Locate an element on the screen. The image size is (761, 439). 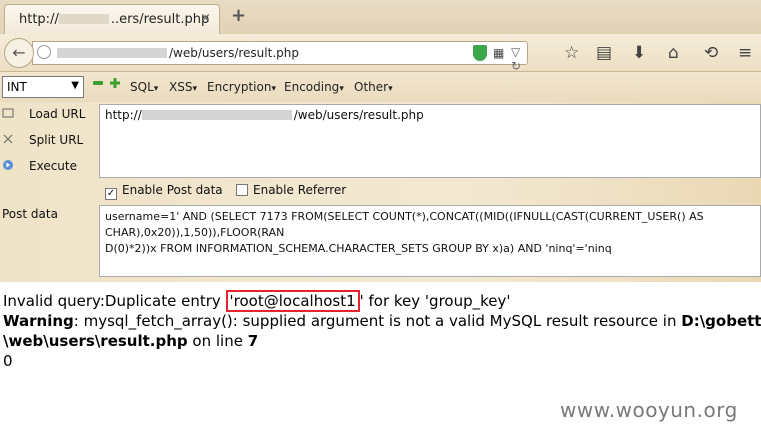
checkbox-unchecked-icon is located at coordinates (242, 190).